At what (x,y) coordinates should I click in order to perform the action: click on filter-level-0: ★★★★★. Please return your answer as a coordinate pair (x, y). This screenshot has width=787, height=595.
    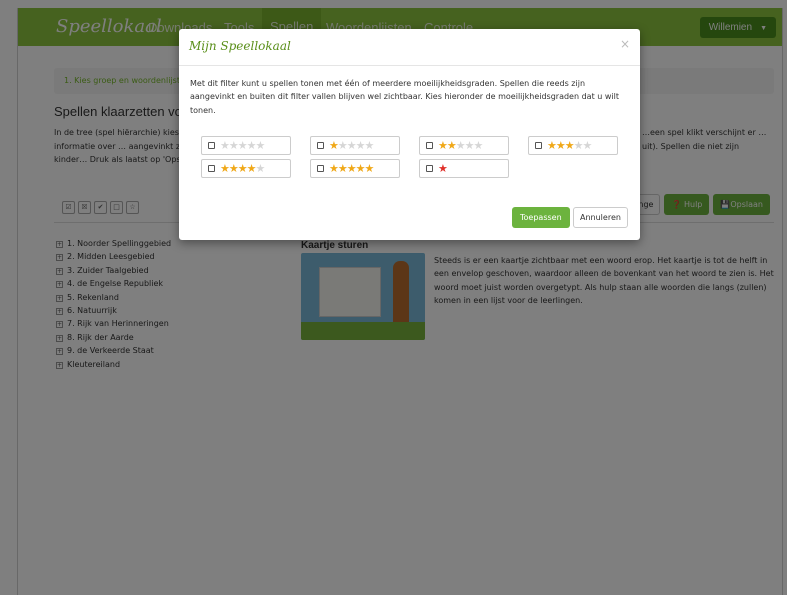
    Looking at the image, I should click on (246, 145).